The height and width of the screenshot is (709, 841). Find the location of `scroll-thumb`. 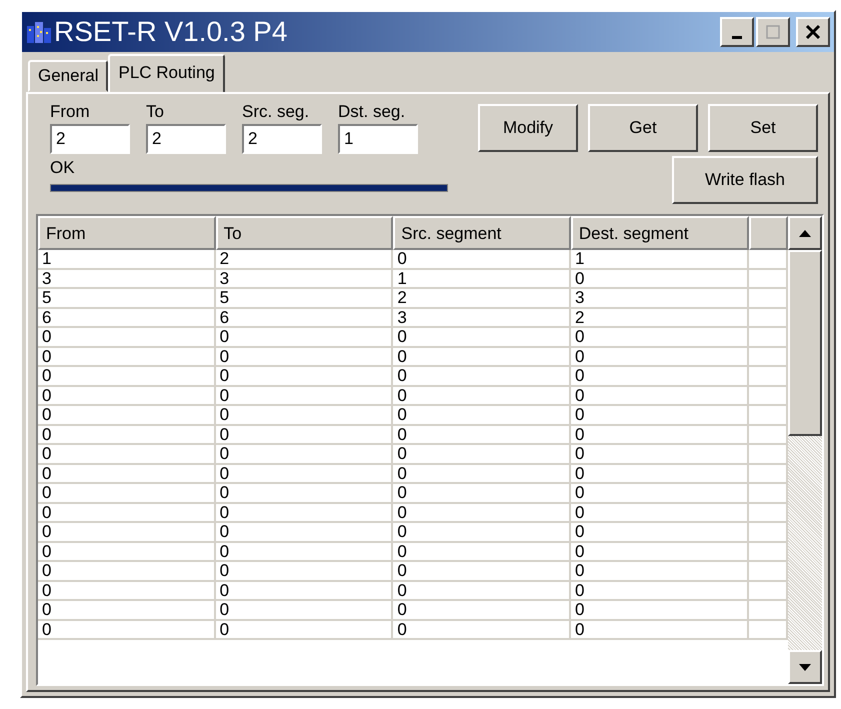

scroll-thumb is located at coordinates (805, 343).